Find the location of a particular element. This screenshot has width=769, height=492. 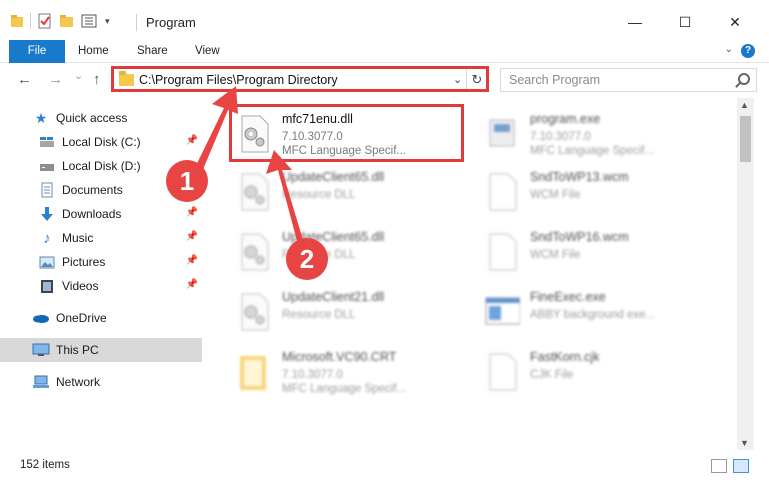

tab-share: Share is located at coordinates (152, 51).